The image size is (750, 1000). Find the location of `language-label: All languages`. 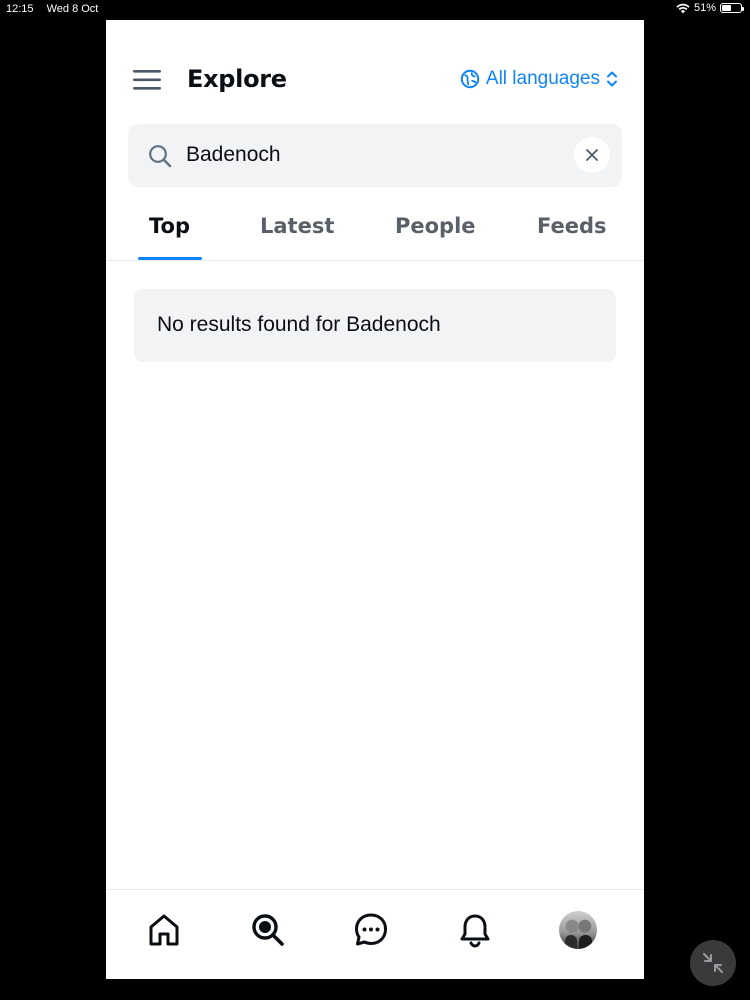

language-label: All languages is located at coordinates (542, 78).